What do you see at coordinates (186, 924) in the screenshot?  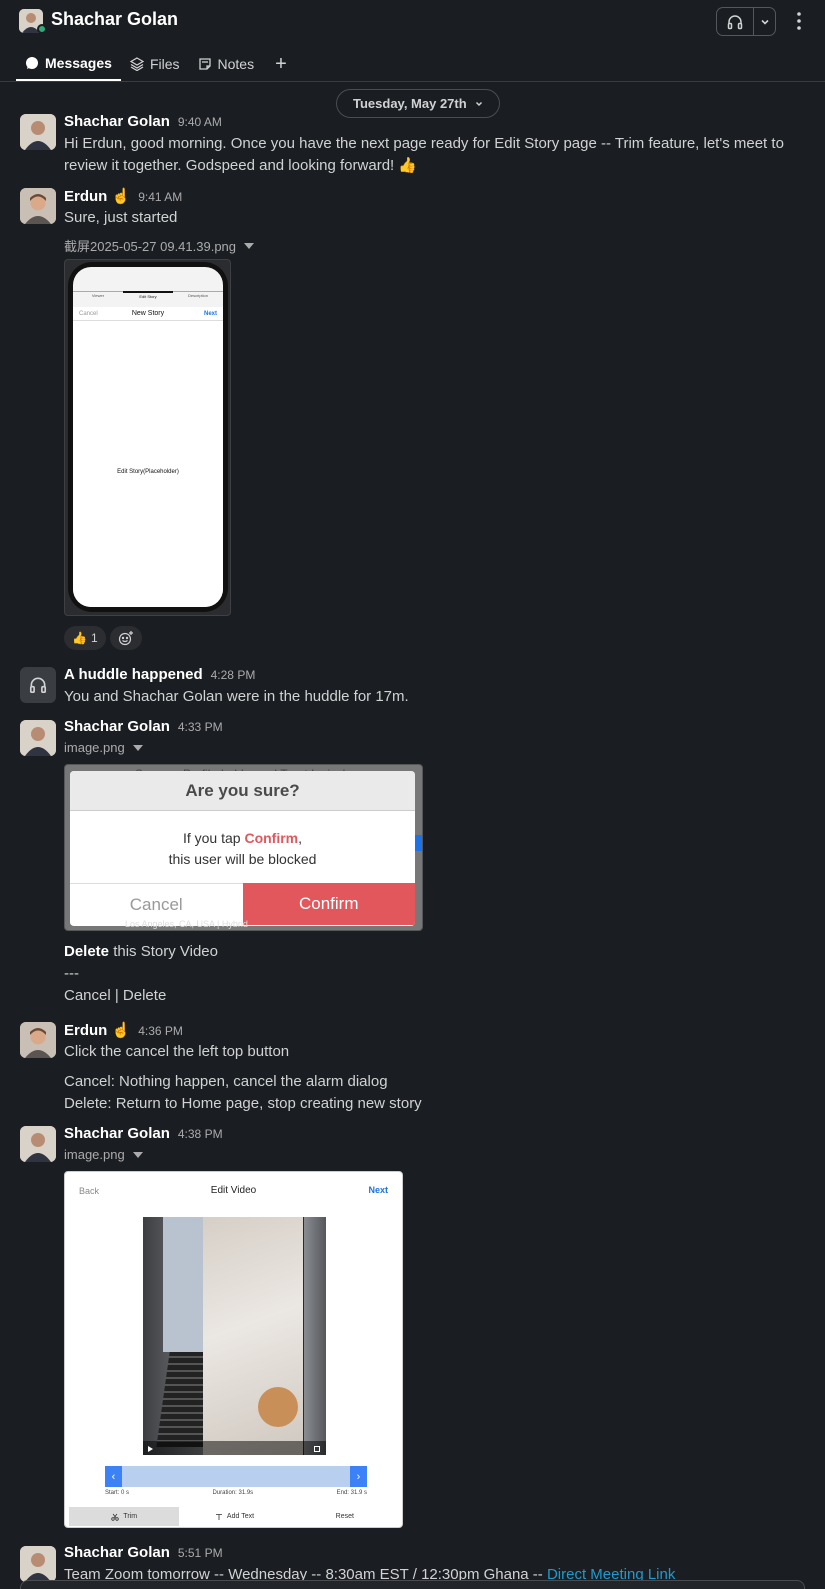 I see `background-footer: Los Angeles, CA, USA | Hybrid` at bounding box center [186, 924].